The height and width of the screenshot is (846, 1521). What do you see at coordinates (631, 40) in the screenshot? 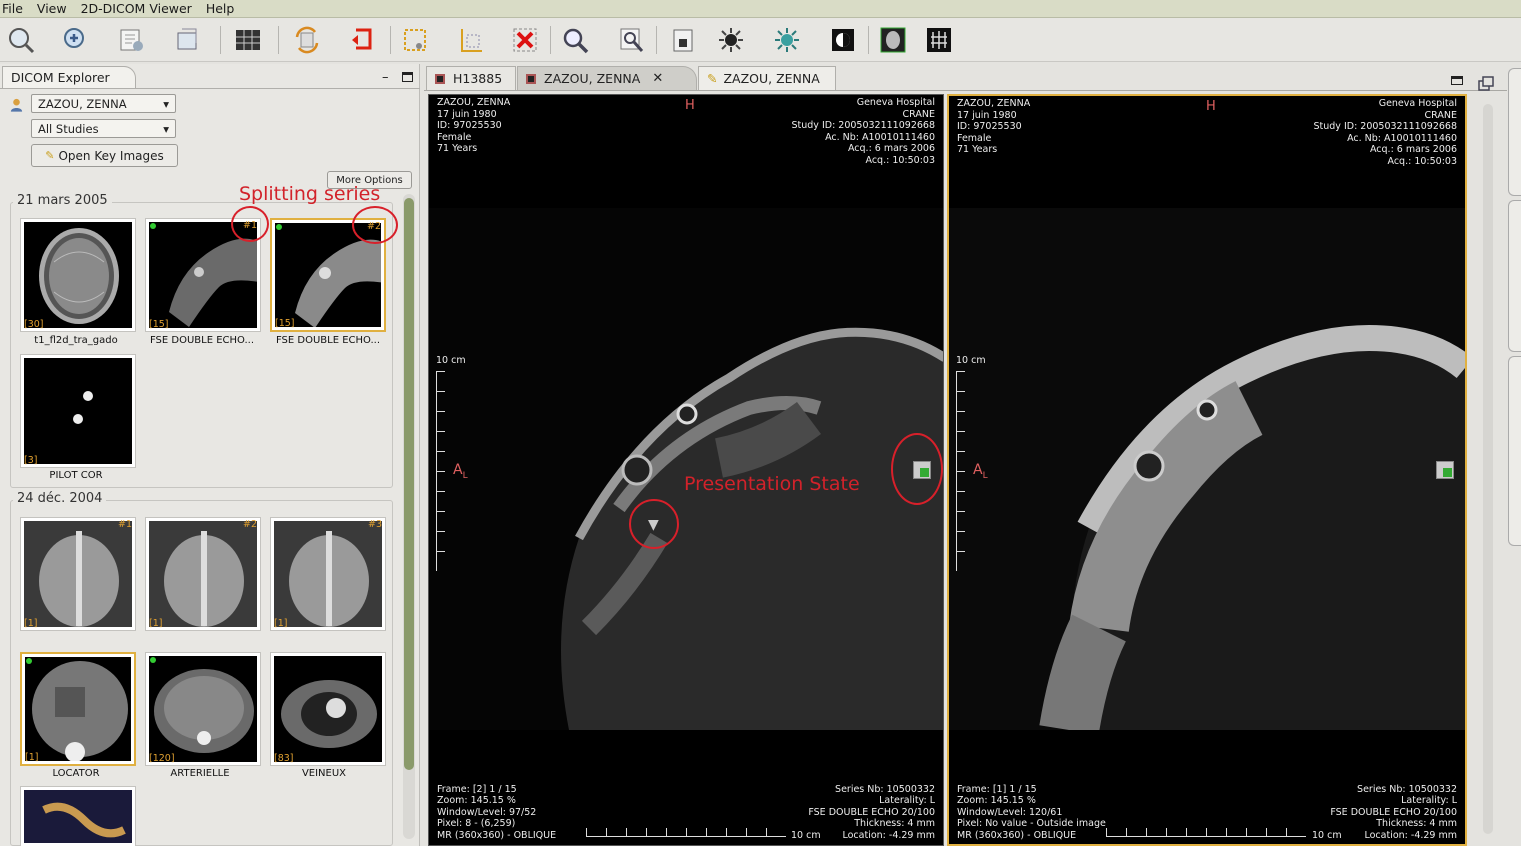
I see `zoom-fit-icon` at bounding box center [631, 40].